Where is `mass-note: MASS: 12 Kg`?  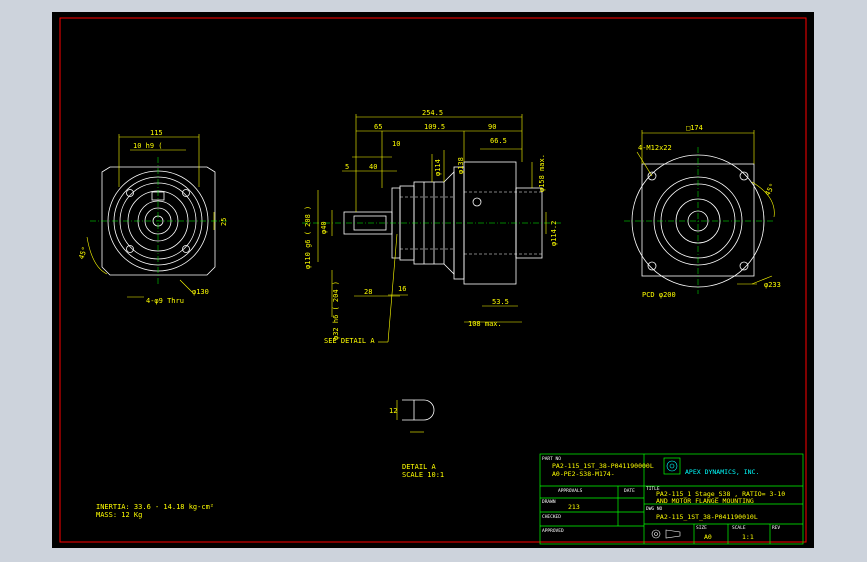
mass-note: MASS: 12 Kg is located at coordinates (119, 515).